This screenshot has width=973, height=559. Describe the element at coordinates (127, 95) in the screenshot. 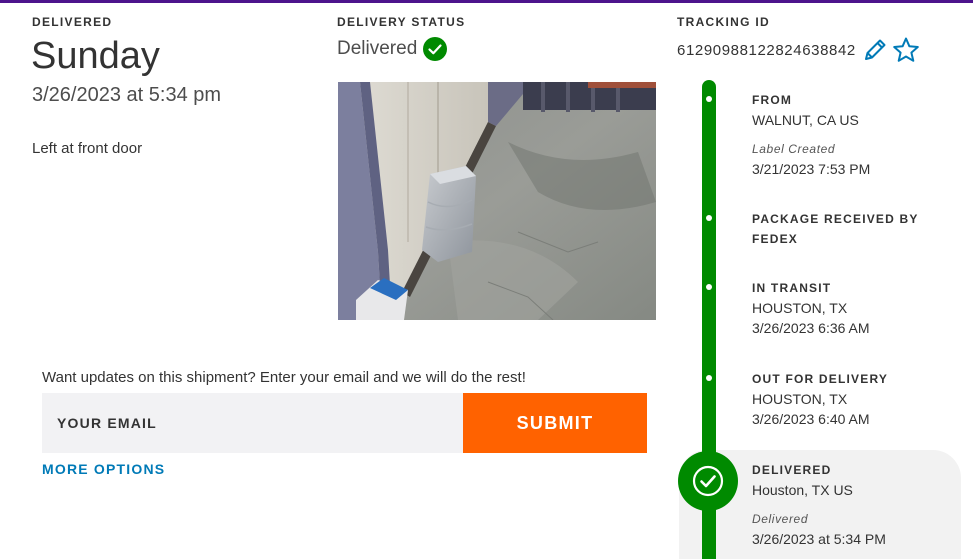

I see `delivery-datetime: 3/26/2023 at 5:34 pm` at that location.